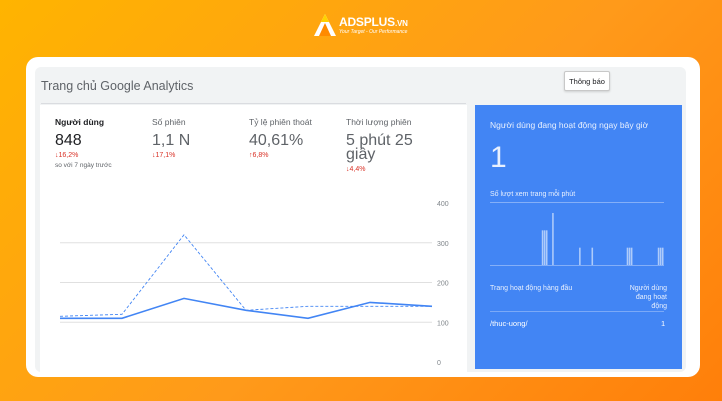 The height and width of the screenshot is (401, 722). What do you see at coordinates (373, 22) in the screenshot?
I see `logo-text: ADSPLUS.VN` at bounding box center [373, 22].